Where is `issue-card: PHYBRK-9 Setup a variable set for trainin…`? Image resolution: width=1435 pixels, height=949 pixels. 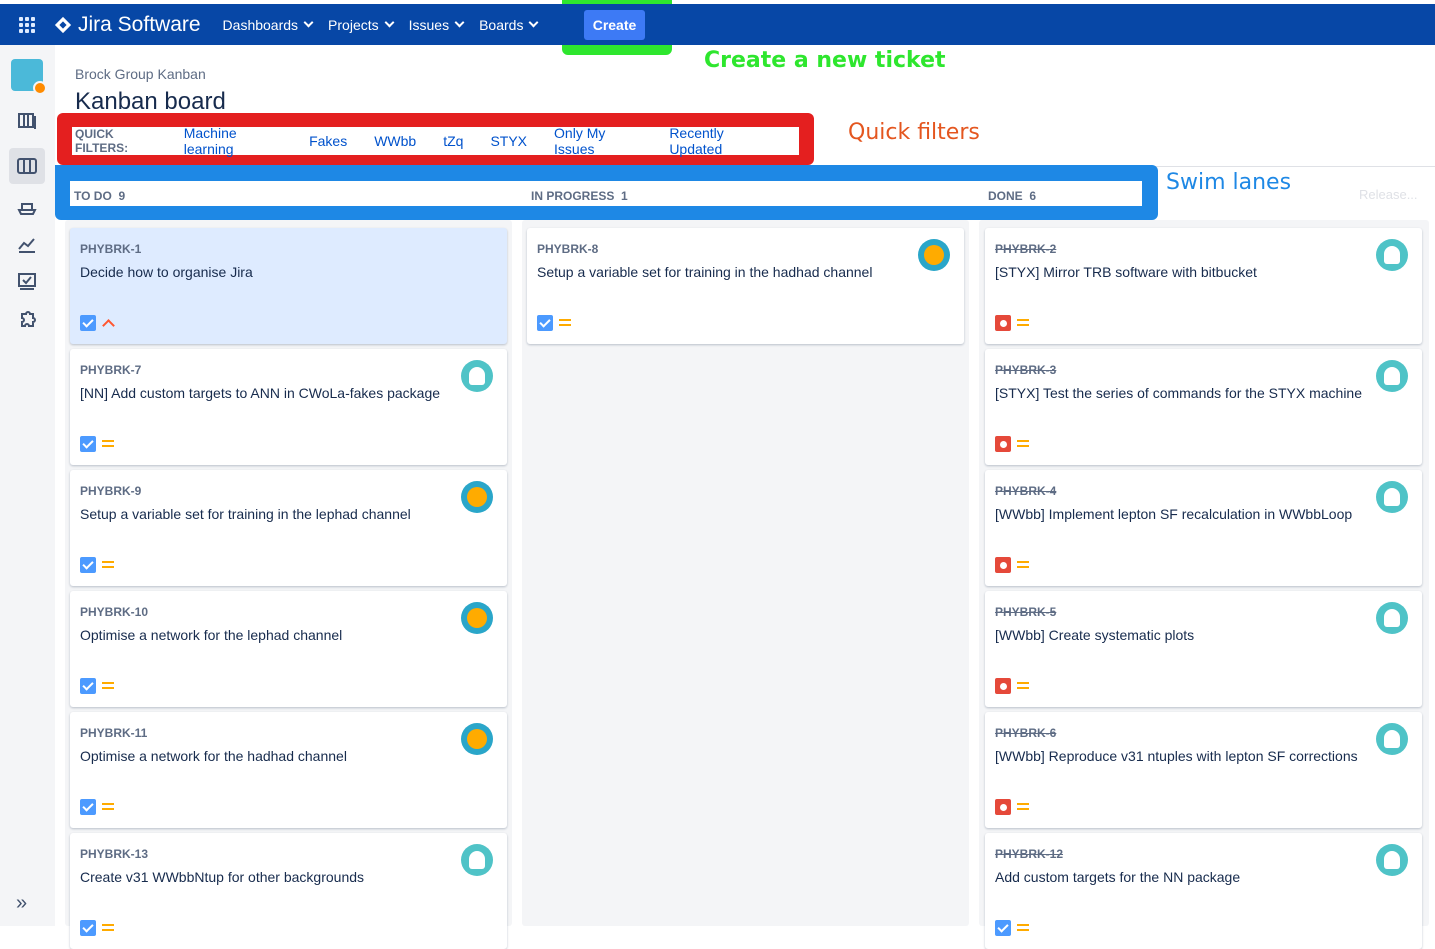
issue-card: PHYBRK-9 Setup a variable set for trainin… is located at coordinates (288, 528).